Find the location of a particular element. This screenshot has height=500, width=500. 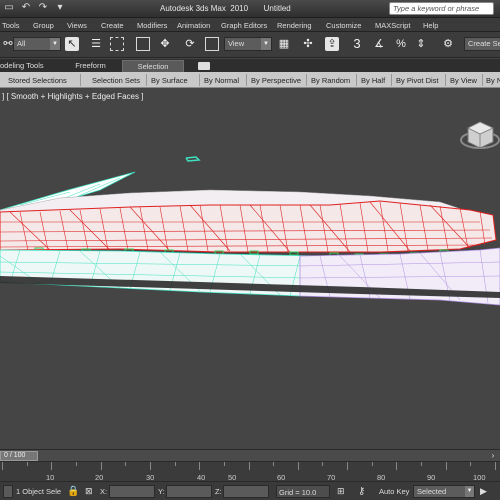

by-random-button: By Random is located at coordinates (330, 80).